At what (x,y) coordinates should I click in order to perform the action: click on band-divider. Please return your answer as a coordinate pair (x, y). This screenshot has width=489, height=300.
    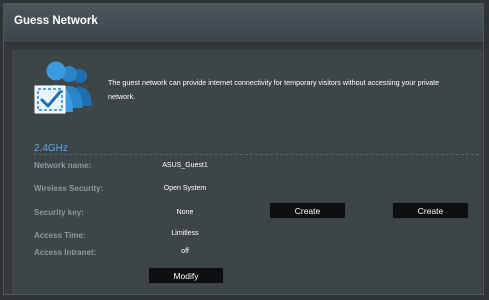
    Looking at the image, I should click on (256, 154).